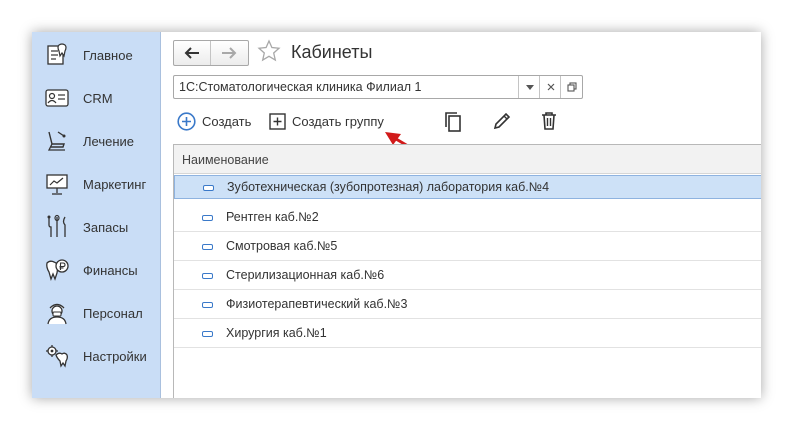 The image size is (793, 430). I want to click on doctor-icon, so click(57, 314).